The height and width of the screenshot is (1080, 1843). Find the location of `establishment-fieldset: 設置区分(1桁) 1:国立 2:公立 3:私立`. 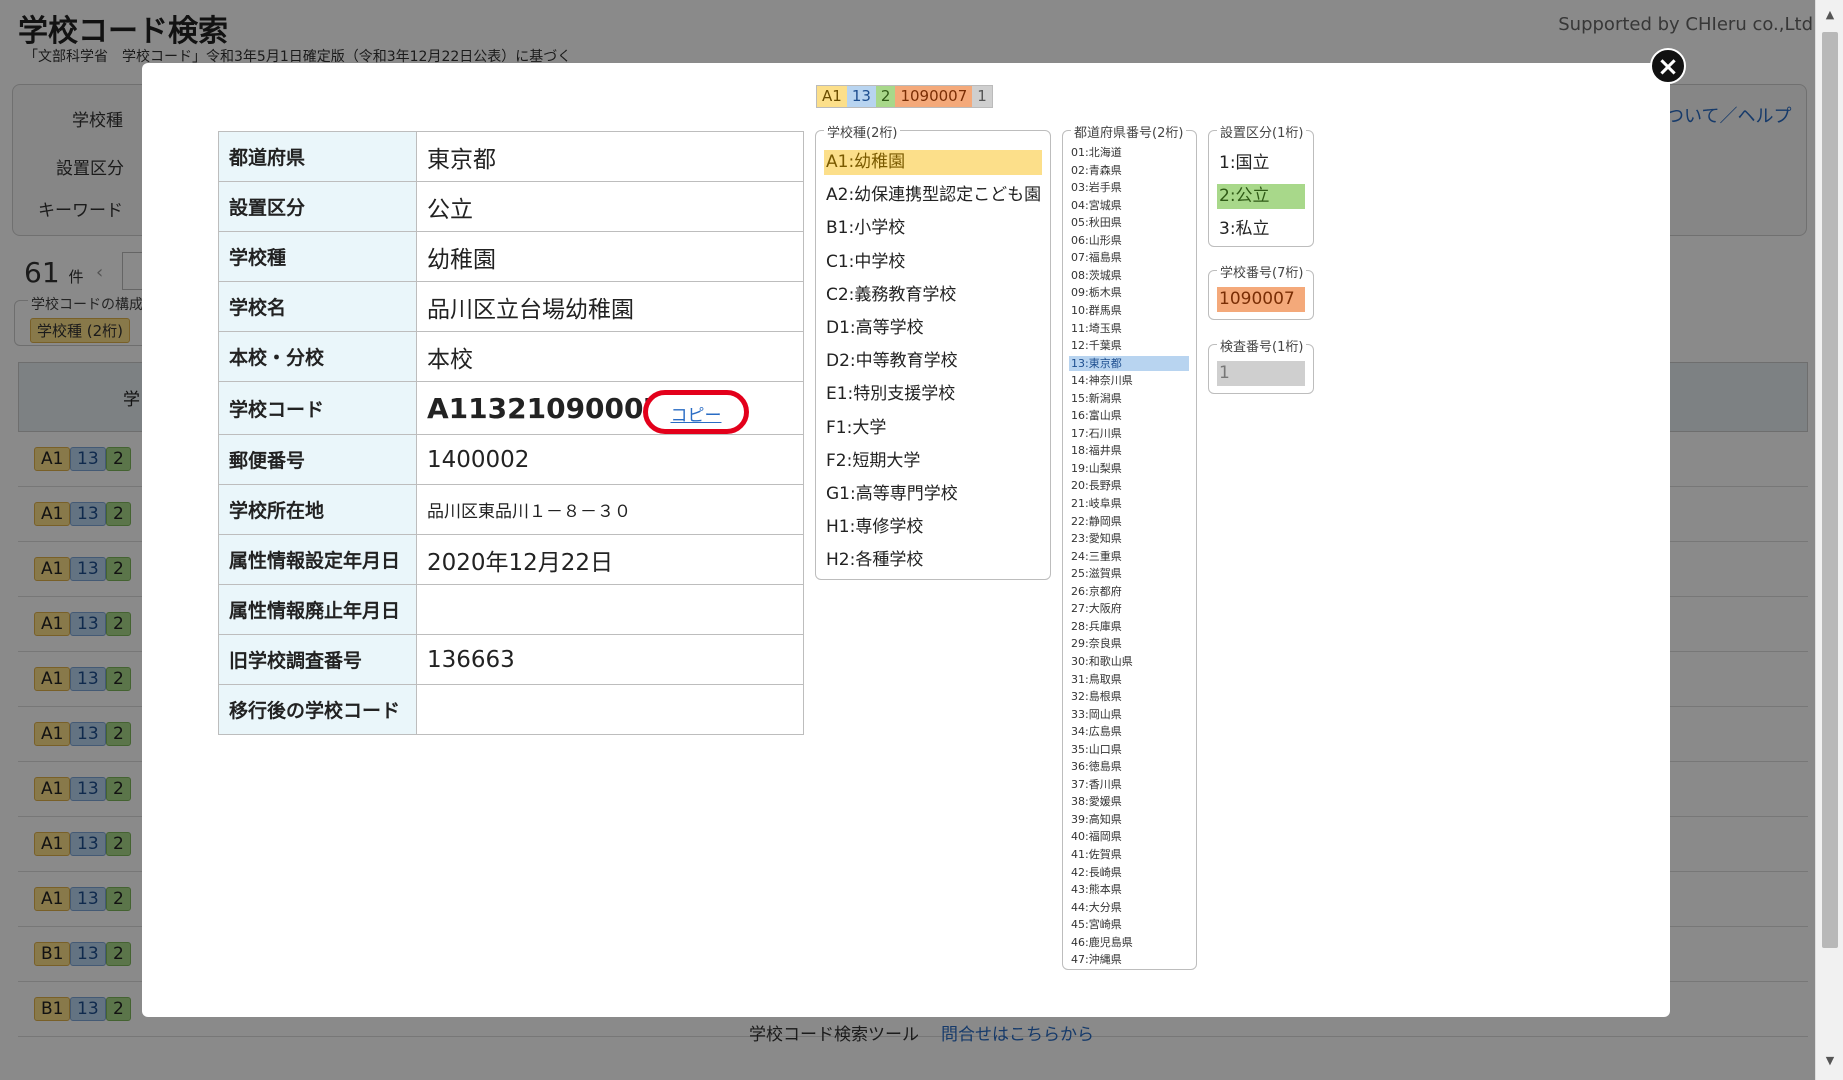

establishment-fieldset: 設置区分(1桁) 1:国立 2:公立 3:私立 is located at coordinates (1261, 184).